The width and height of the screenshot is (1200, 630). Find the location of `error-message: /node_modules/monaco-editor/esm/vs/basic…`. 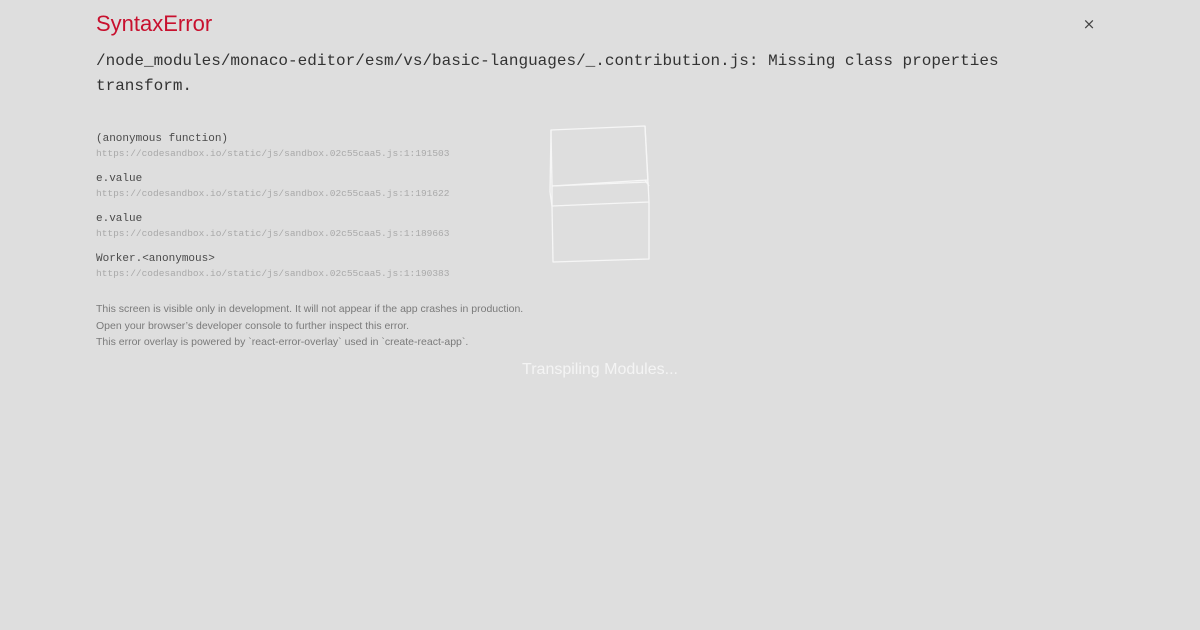

error-message: /node_modules/monaco-editor/esm/vs/basic… is located at coordinates (547, 73).